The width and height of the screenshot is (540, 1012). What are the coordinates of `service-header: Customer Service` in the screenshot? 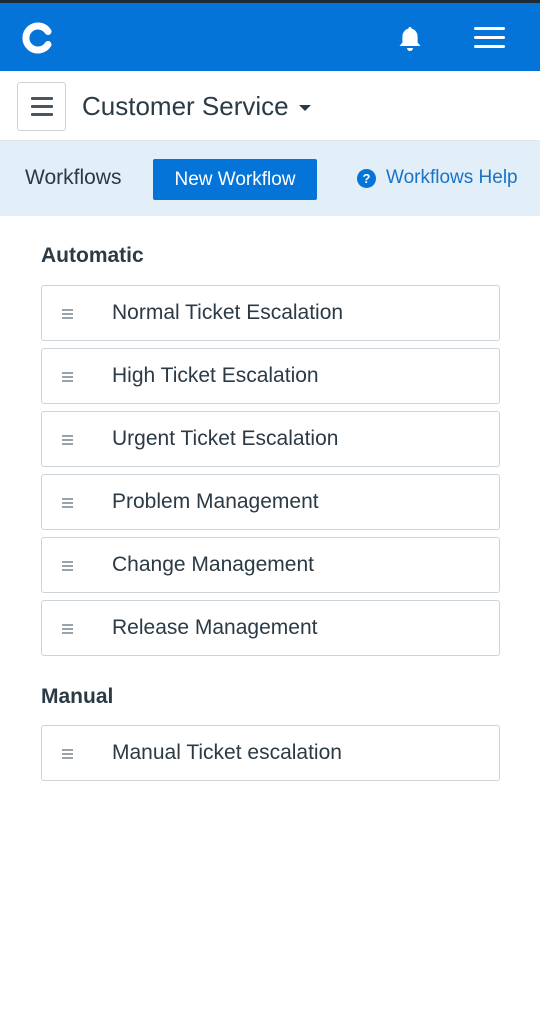 It's located at (270, 106).